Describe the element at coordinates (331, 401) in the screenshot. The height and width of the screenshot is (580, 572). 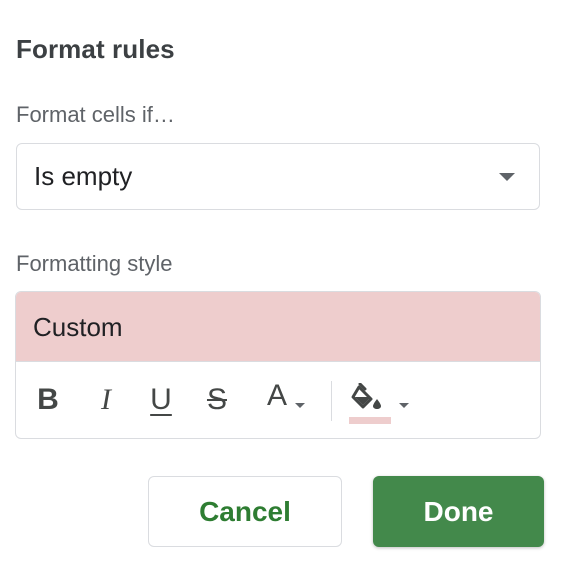
I see `toolbar-divider` at that location.